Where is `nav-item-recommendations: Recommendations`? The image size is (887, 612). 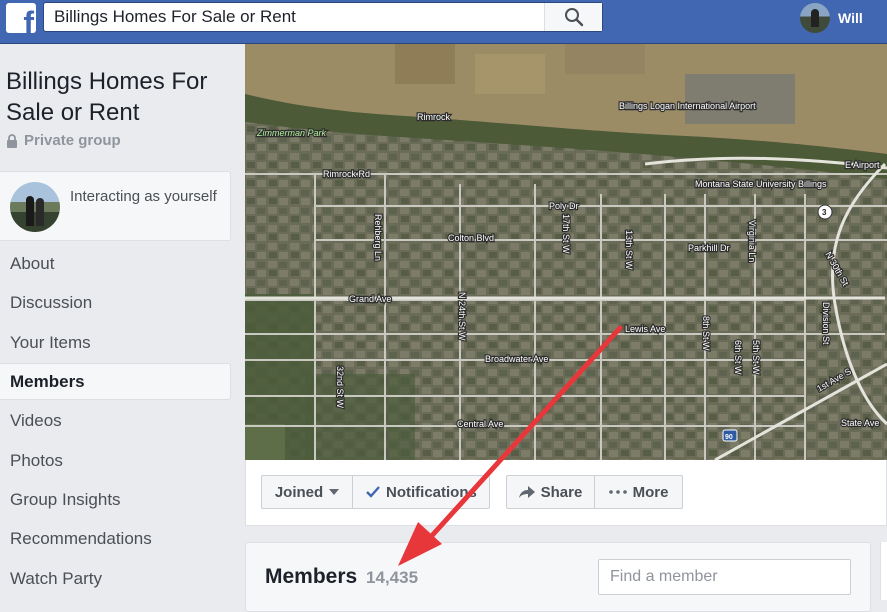
nav-item-recommendations: Recommendations is located at coordinates (115, 538).